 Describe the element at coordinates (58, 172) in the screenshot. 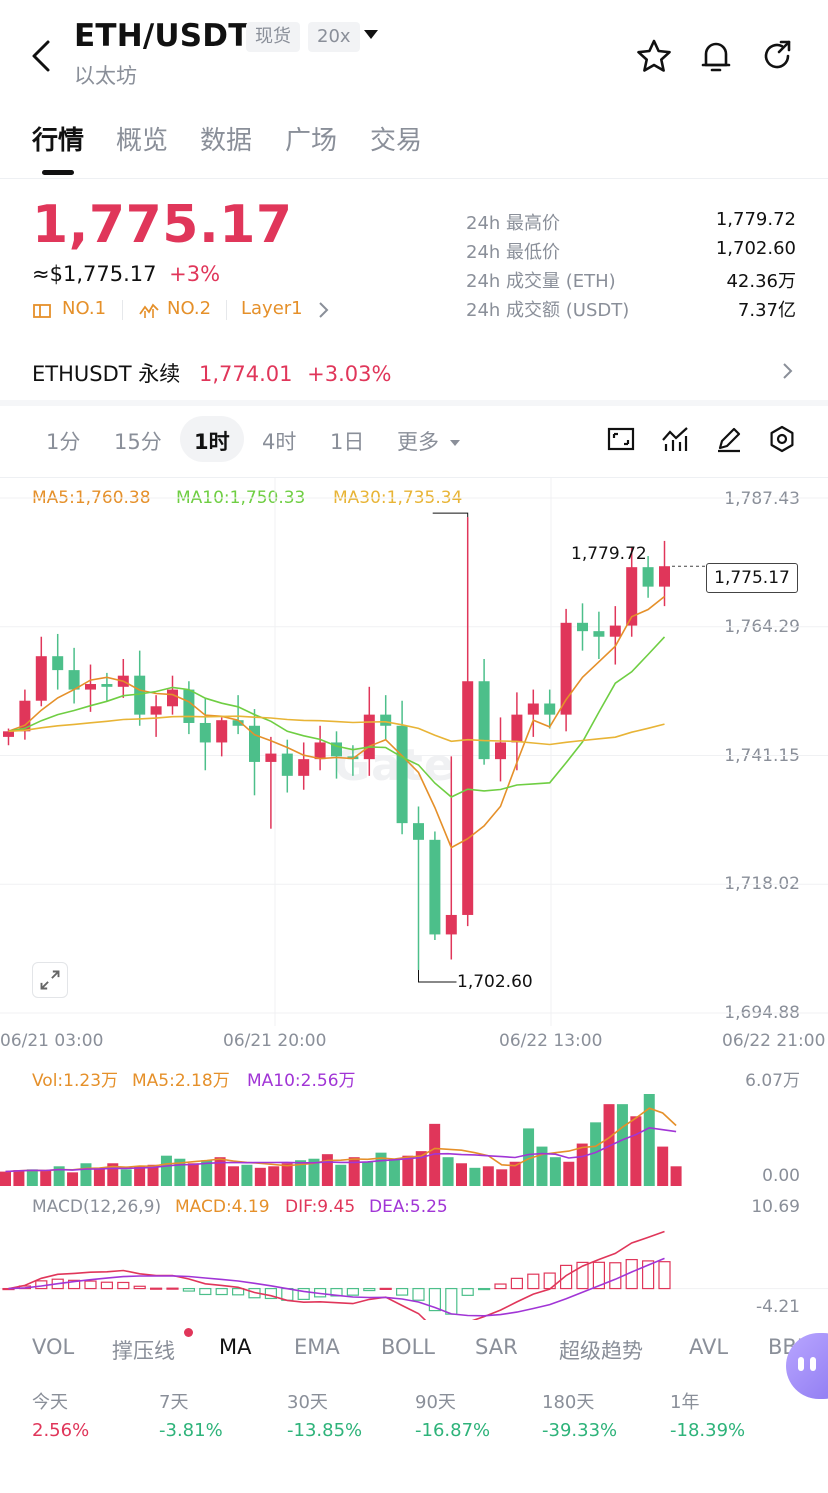

I see `tab-indicator` at that location.